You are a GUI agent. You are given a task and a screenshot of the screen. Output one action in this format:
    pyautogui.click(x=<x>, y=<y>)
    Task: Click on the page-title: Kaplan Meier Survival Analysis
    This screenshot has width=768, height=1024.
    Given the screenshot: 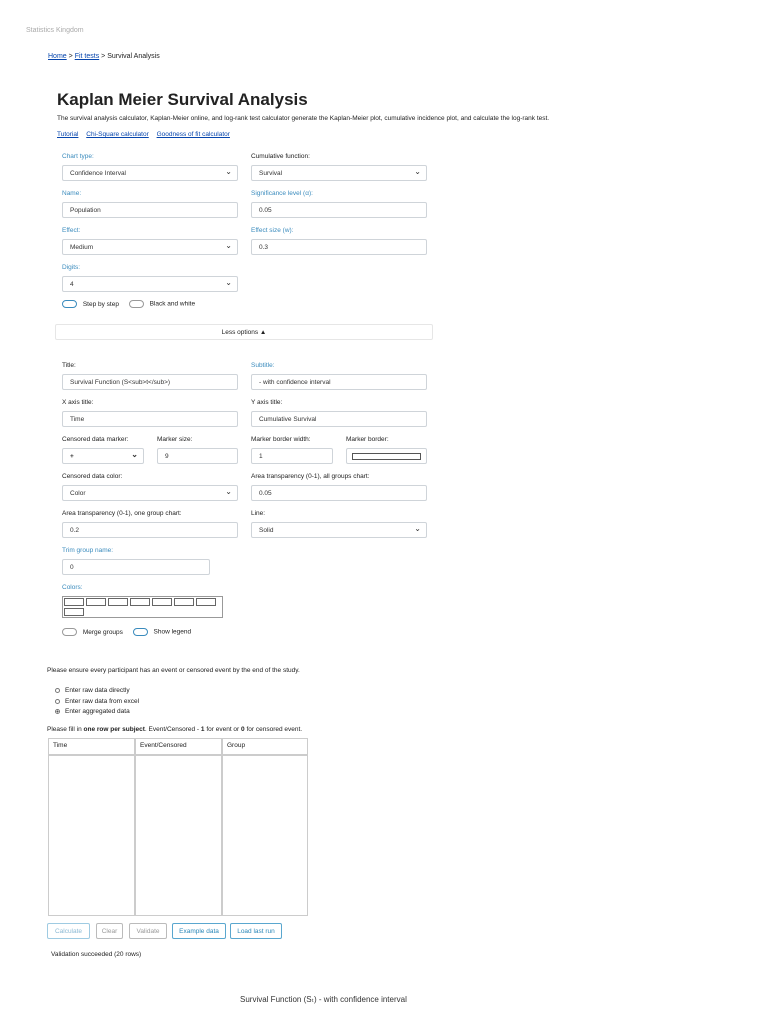 What is the action you would take?
    pyautogui.click(x=182, y=99)
    